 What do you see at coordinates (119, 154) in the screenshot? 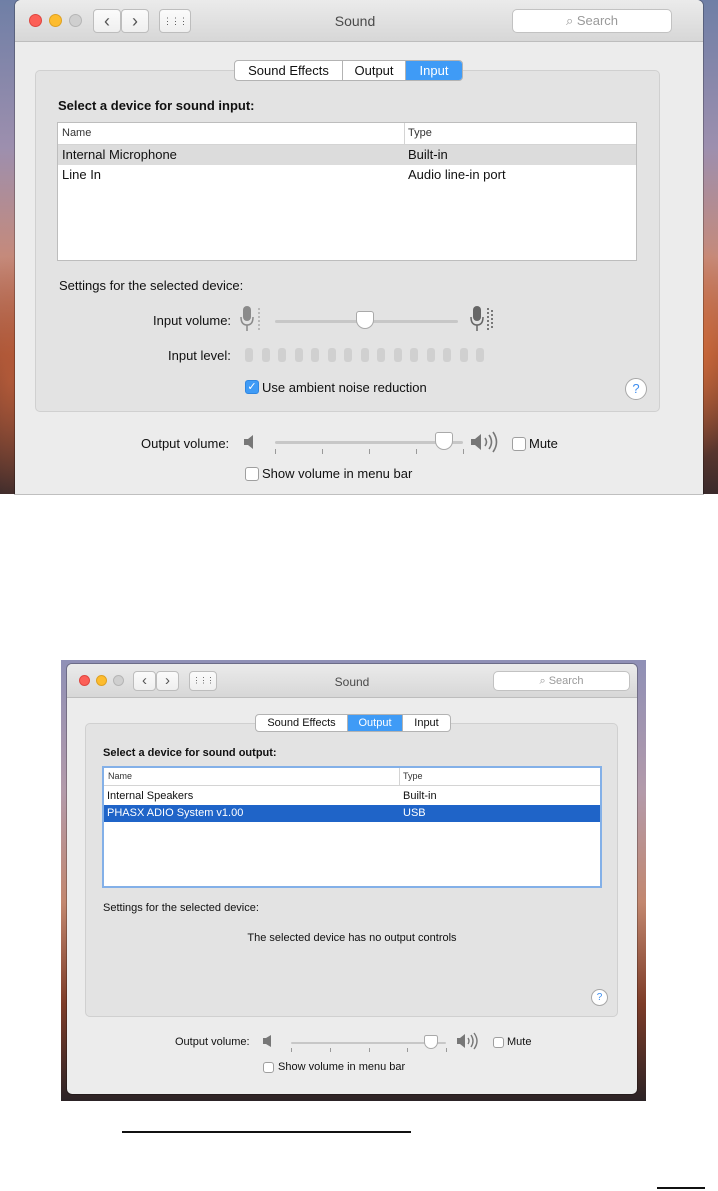
I see `device-name: Internal Microphone` at bounding box center [119, 154].